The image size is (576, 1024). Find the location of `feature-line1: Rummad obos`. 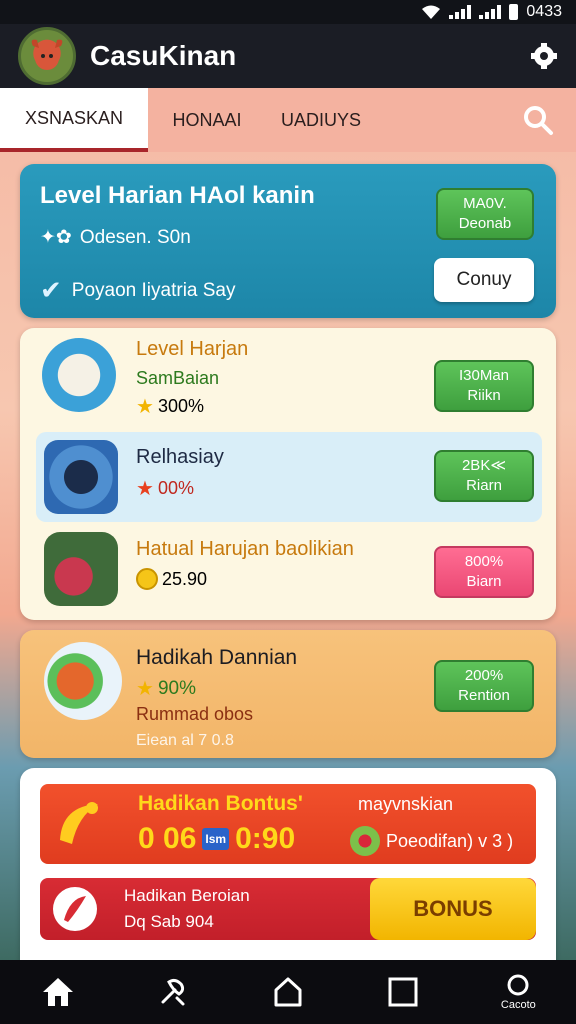

feature-line1: Rummad obos is located at coordinates (195, 714).